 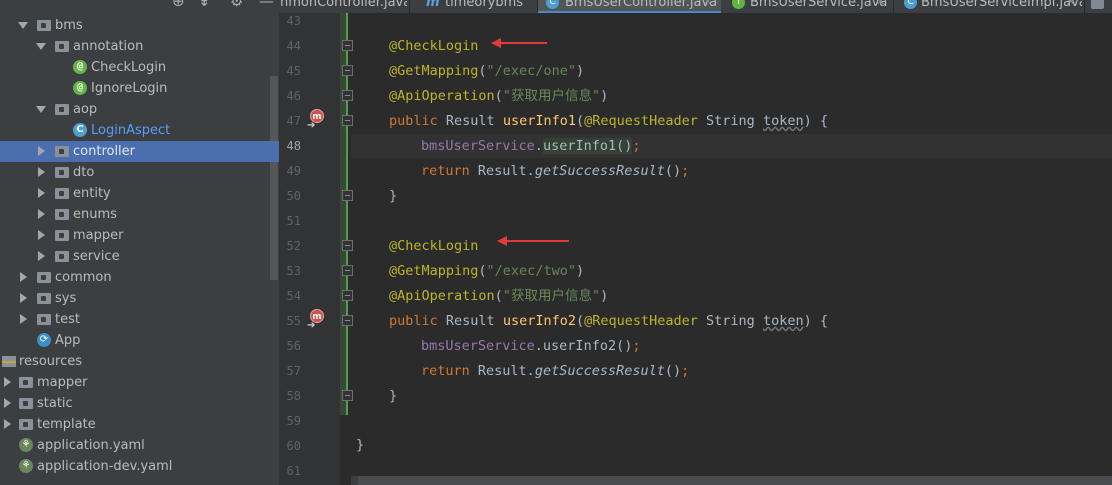 What do you see at coordinates (539, 321) in the screenshot?
I see `method-name-token: userInfo2` at bounding box center [539, 321].